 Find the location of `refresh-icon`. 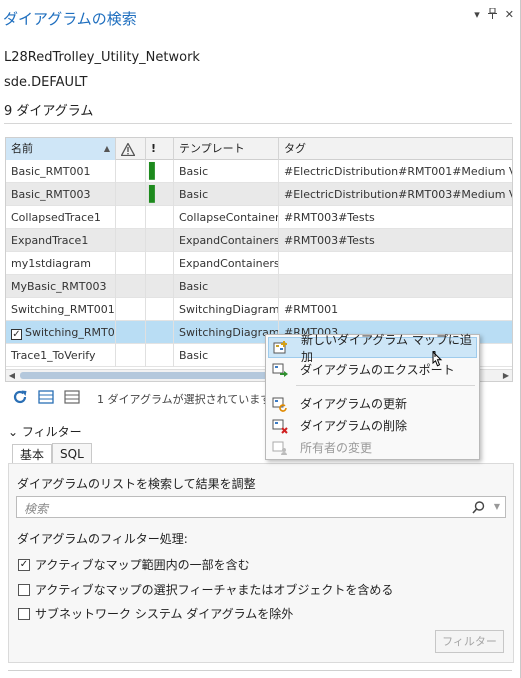

refresh-icon is located at coordinates (20, 397).